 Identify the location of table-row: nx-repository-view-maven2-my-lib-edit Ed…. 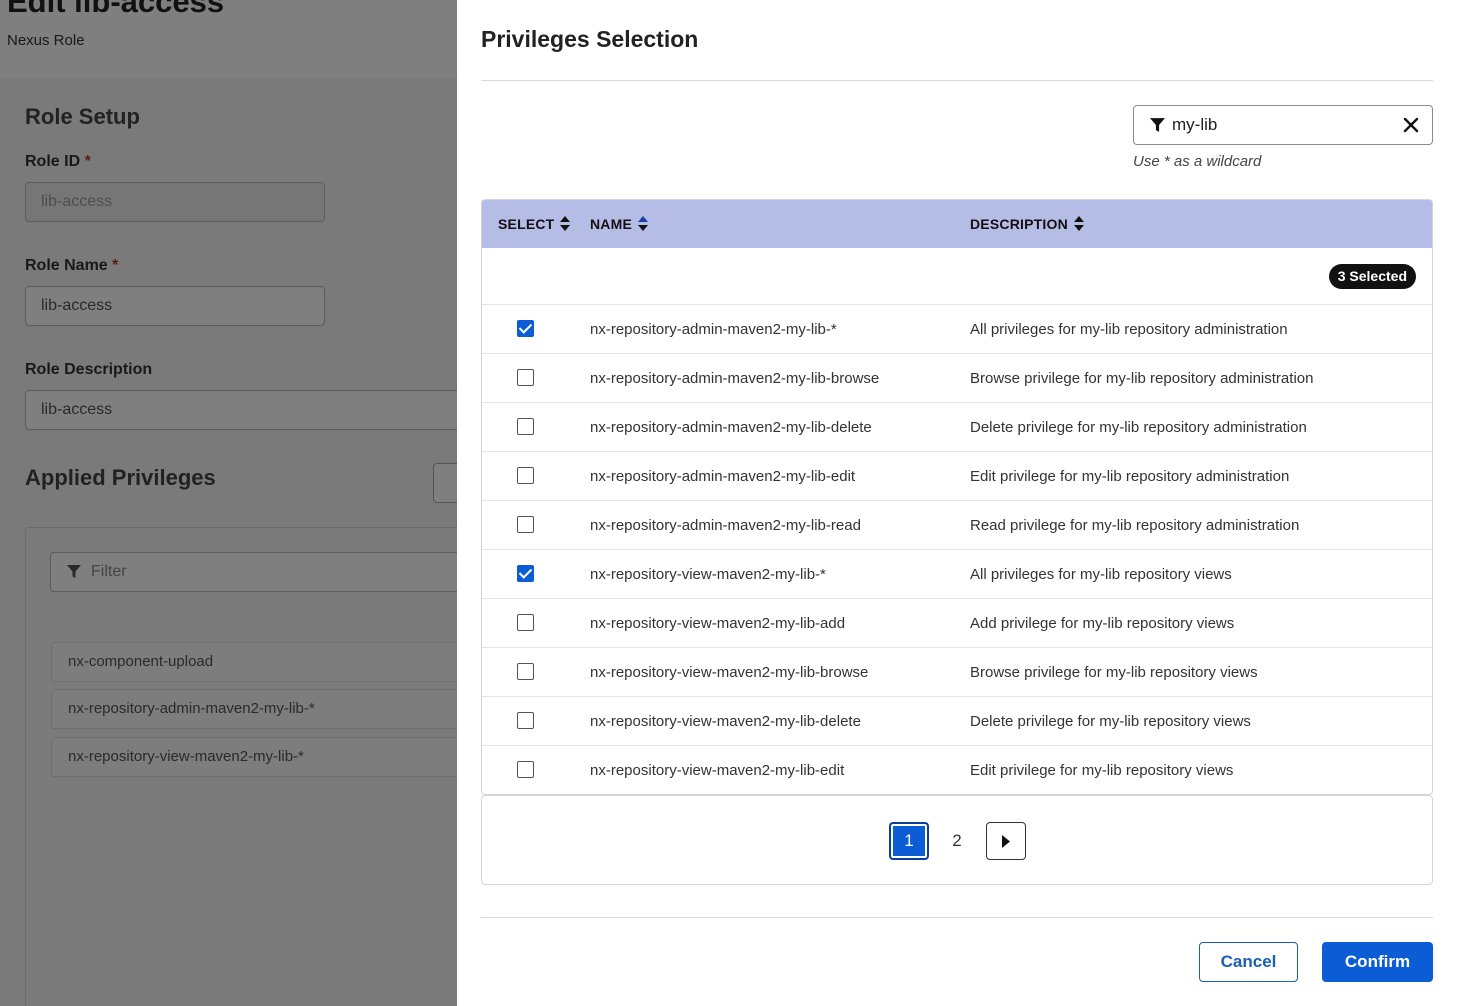
(957, 770).